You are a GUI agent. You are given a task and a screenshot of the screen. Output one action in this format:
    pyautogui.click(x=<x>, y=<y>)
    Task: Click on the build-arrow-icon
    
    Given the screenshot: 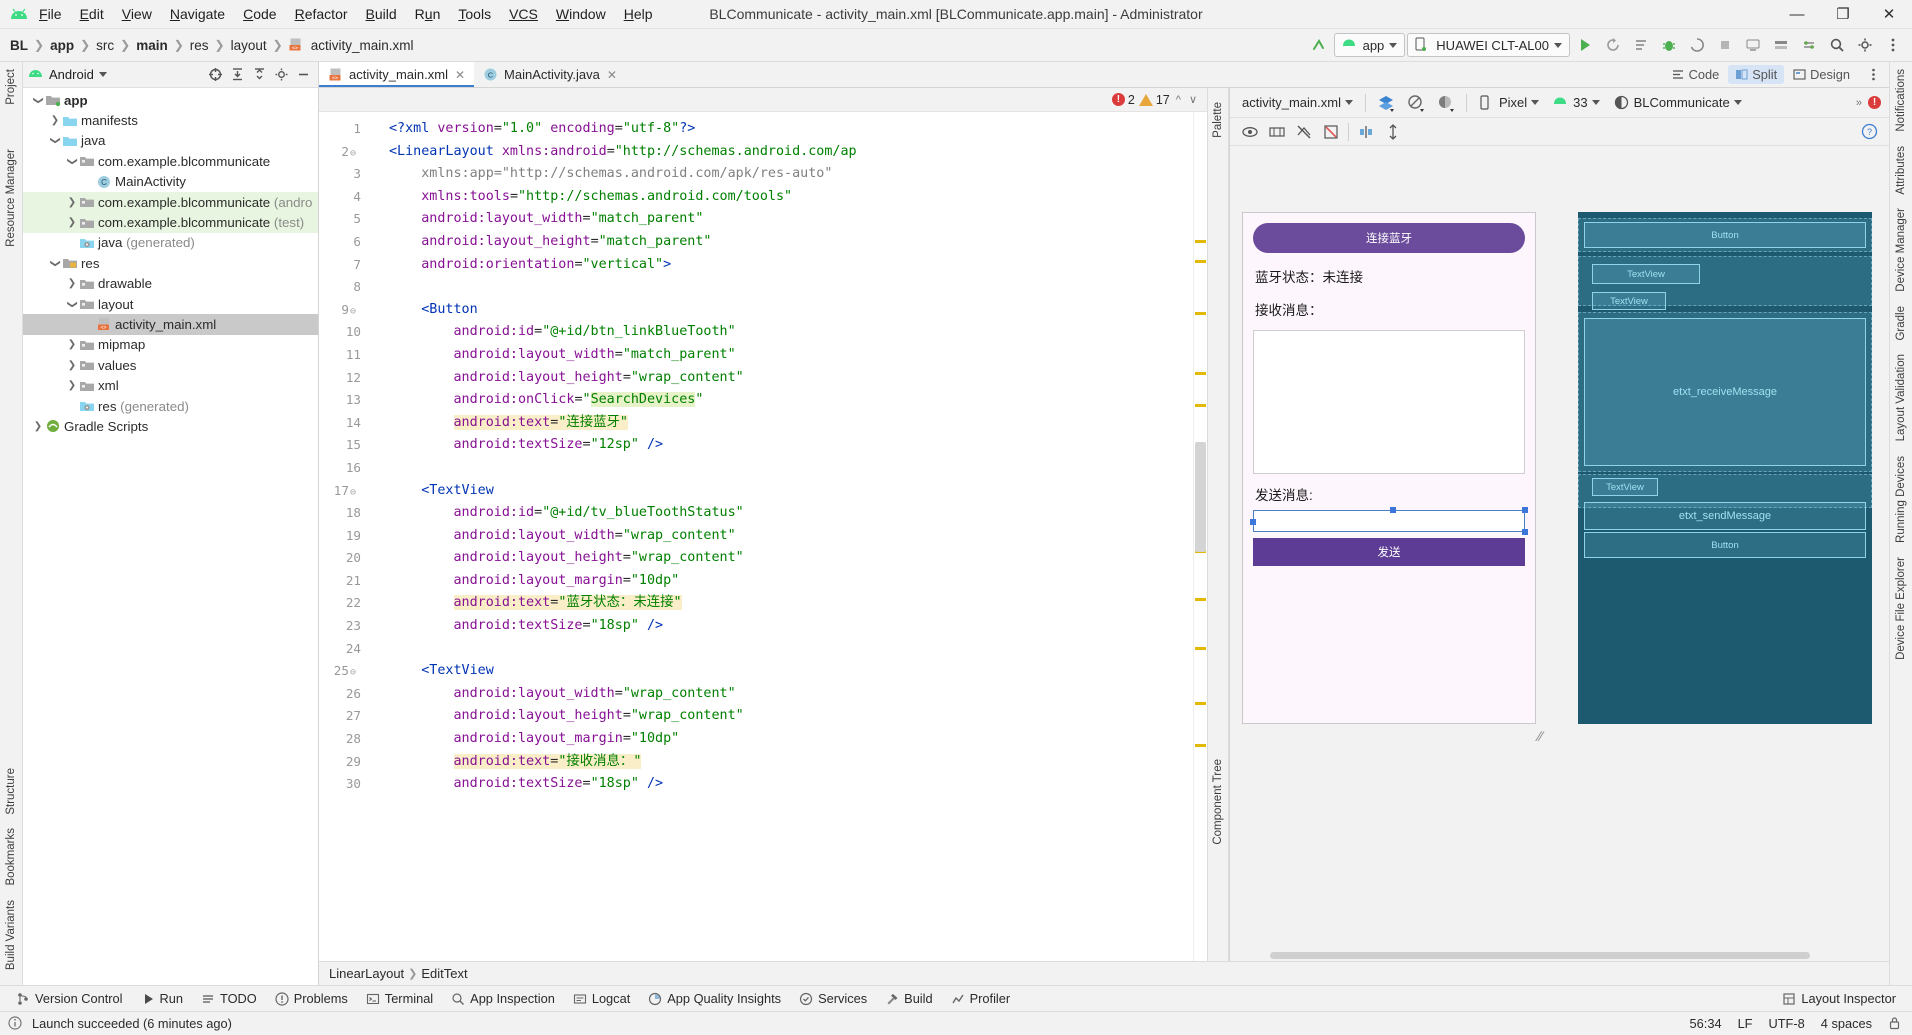 What is the action you would take?
    pyautogui.click(x=1319, y=45)
    